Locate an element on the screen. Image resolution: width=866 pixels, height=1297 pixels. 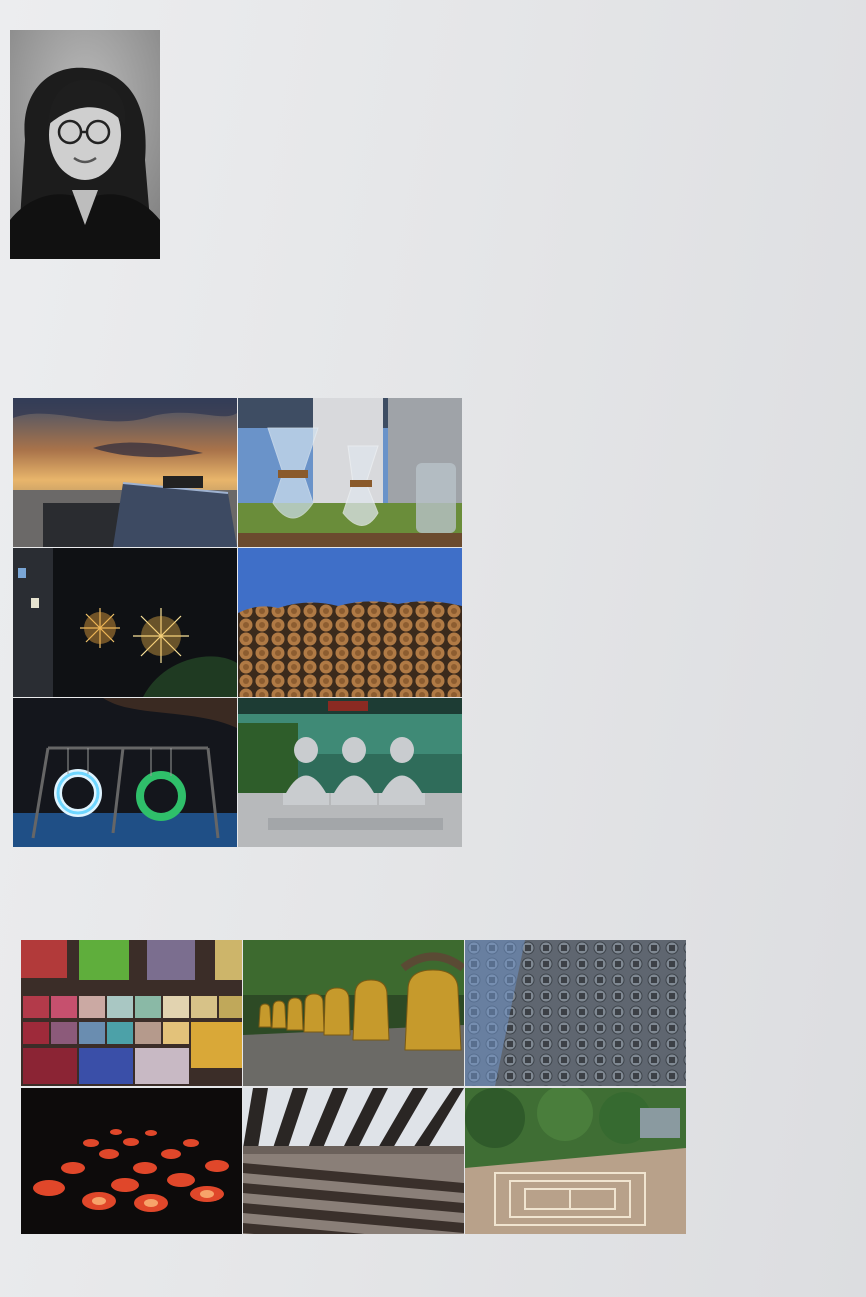
ring-swings-photo is located at coordinates (125, 772).